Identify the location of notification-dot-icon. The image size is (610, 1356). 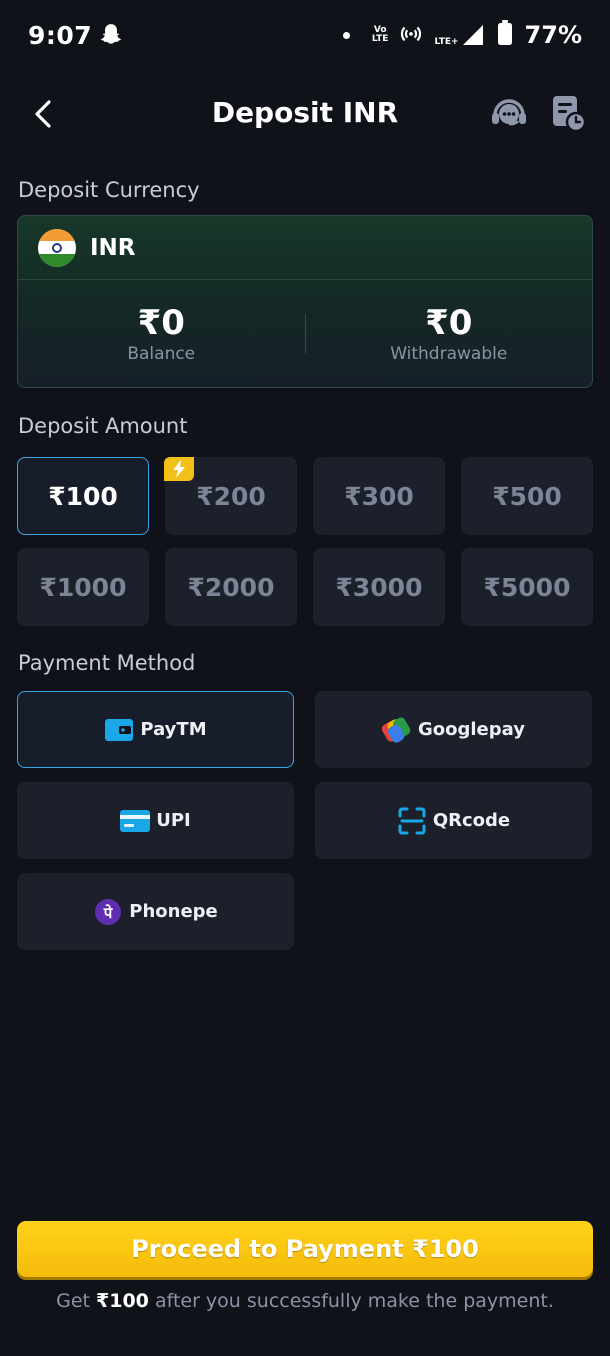
(346, 35).